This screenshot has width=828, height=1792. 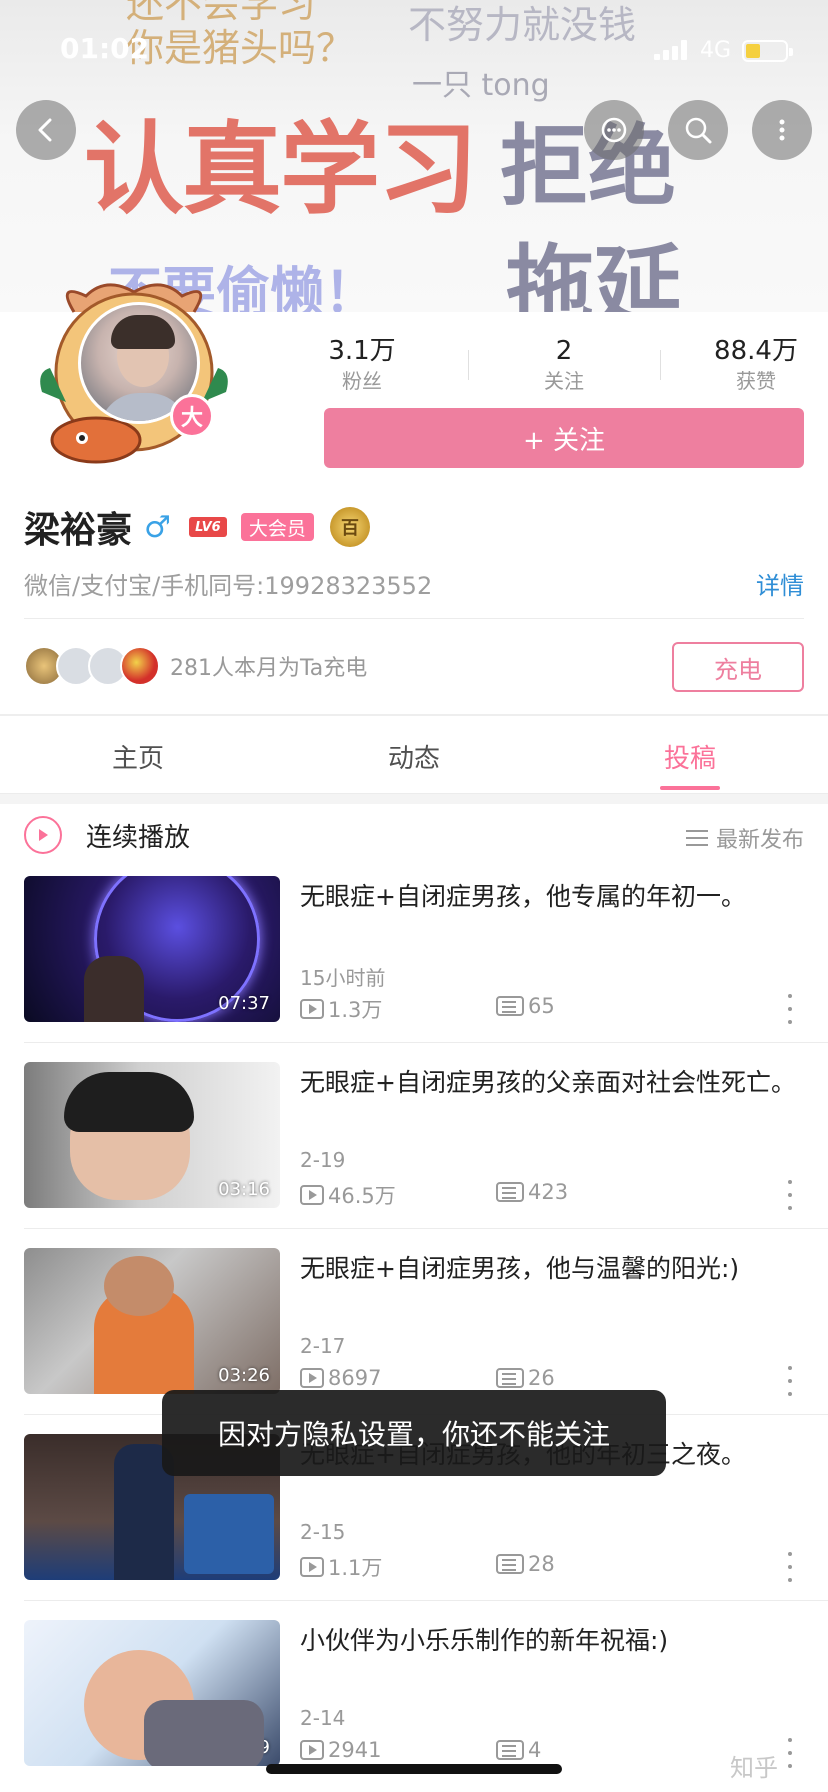 What do you see at coordinates (207, 527) in the screenshot?
I see `level-badge: LV6` at bounding box center [207, 527].